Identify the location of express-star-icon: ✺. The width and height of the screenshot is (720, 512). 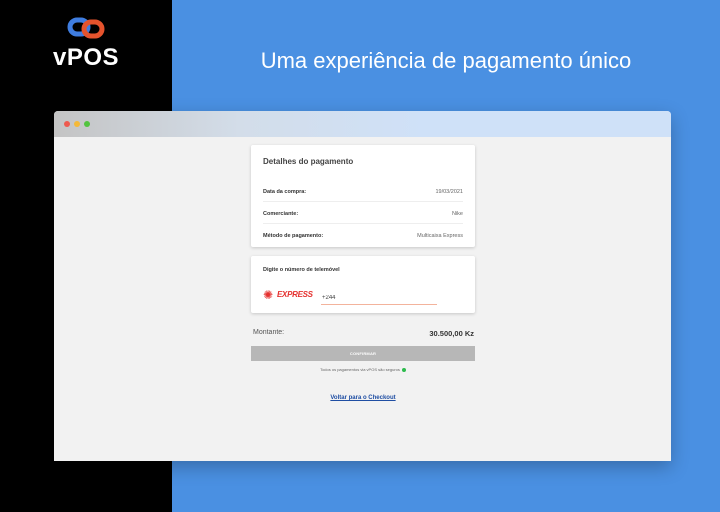
(268, 295).